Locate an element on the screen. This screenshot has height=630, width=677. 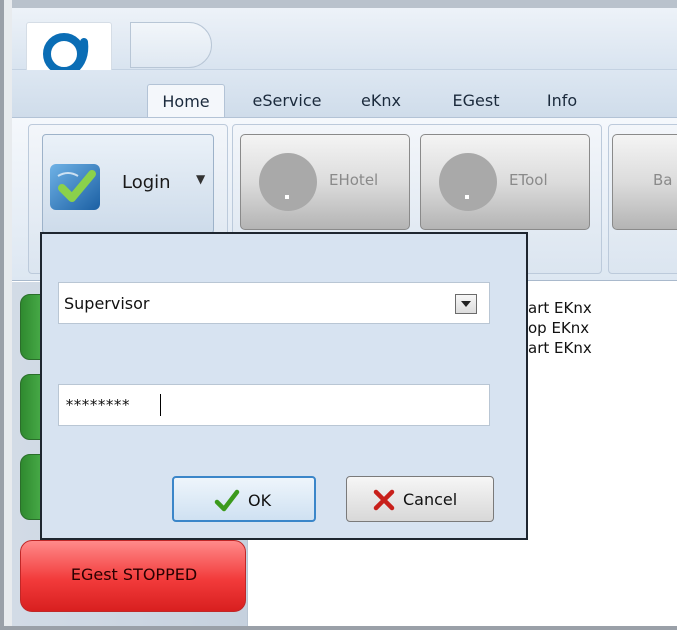
tab-eservice: eService is located at coordinates (287, 101).